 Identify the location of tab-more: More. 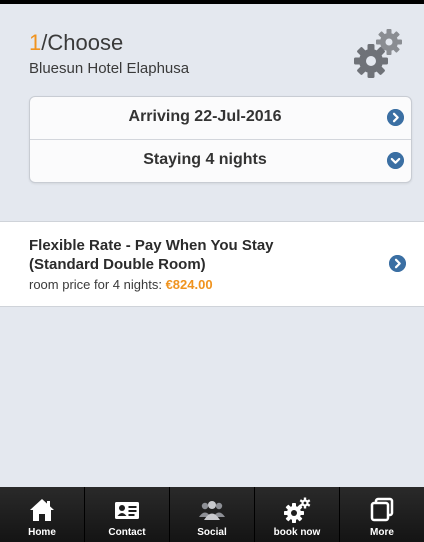
(382, 514).